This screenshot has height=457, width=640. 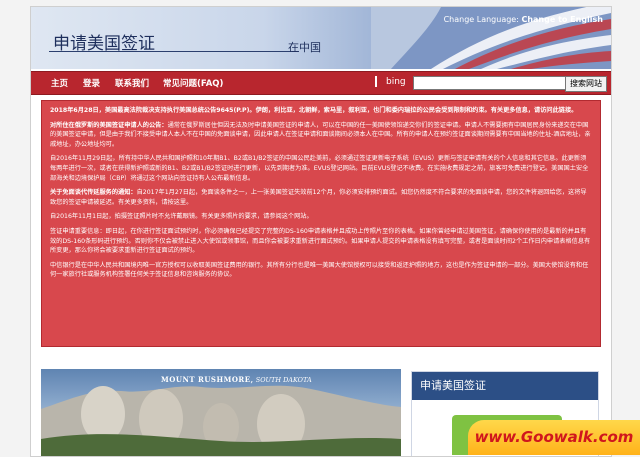 I want to click on language-switcher: Change Language: Change to English, so click(x=523, y=19).